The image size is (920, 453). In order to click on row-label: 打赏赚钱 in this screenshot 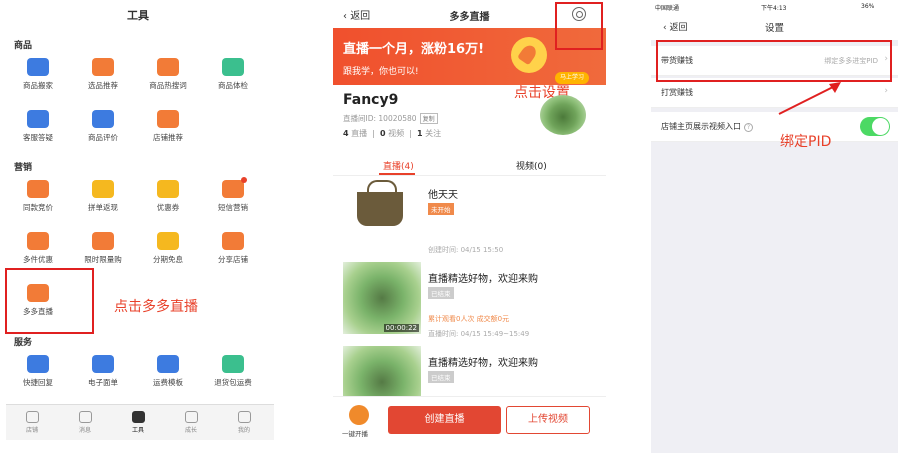, I will do `click(677, 92)`.